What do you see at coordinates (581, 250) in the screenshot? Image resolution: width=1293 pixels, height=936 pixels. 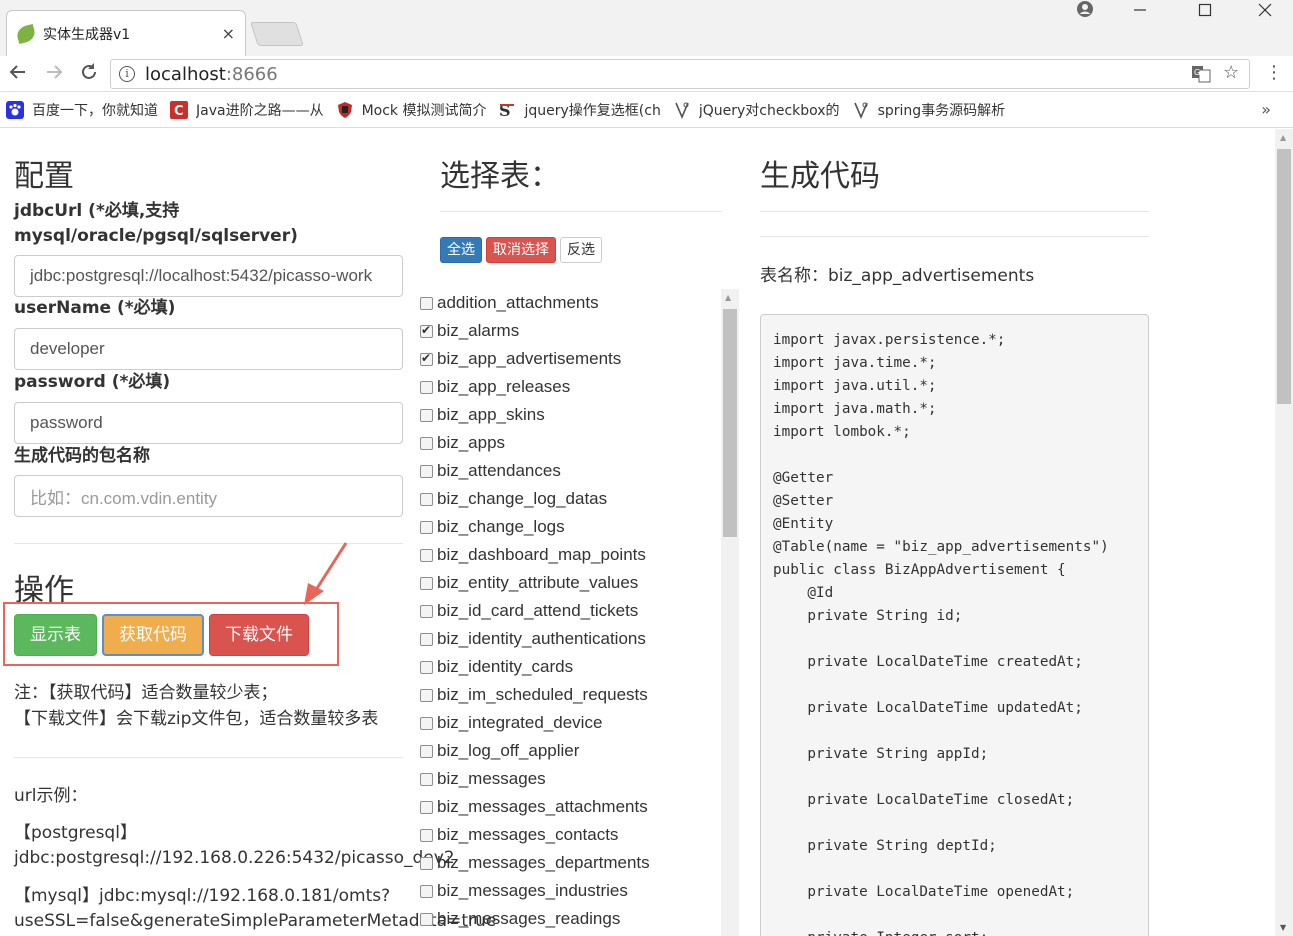 I see `invert-selection-button: 反选` at bounding box center [581, 250].